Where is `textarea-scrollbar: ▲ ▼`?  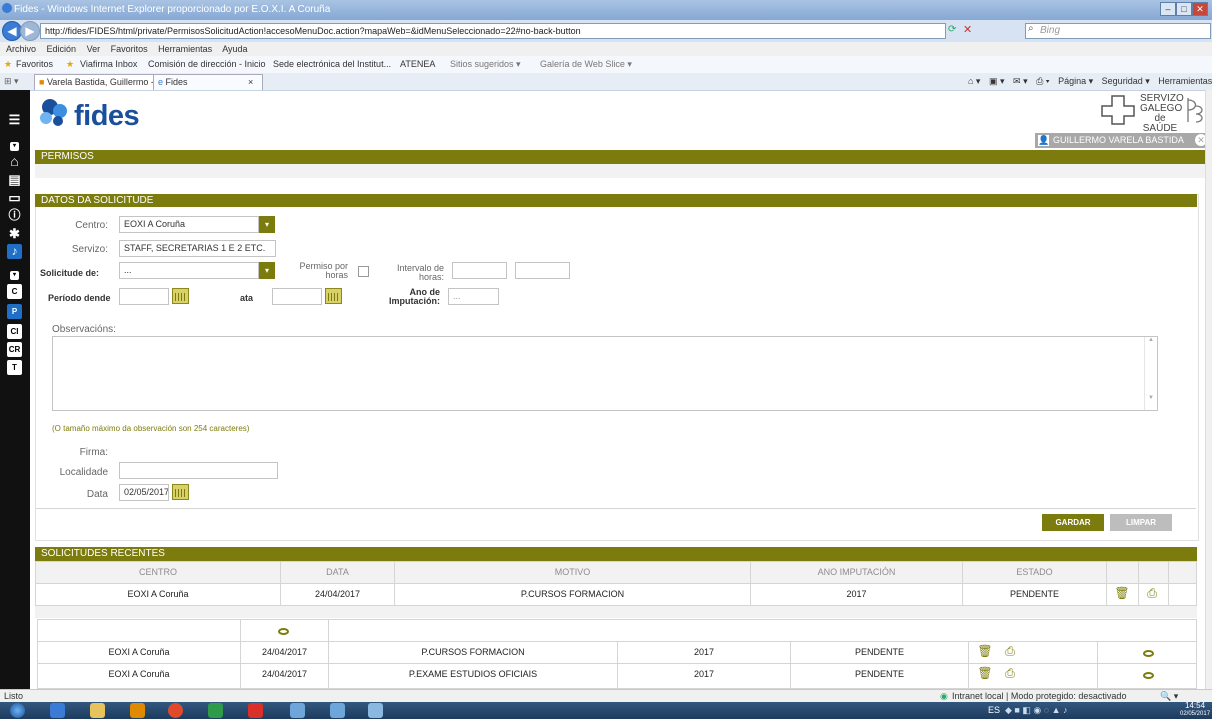 textarea-scrollbar: ▲ ▼ is located at coordinates (1150, 373).